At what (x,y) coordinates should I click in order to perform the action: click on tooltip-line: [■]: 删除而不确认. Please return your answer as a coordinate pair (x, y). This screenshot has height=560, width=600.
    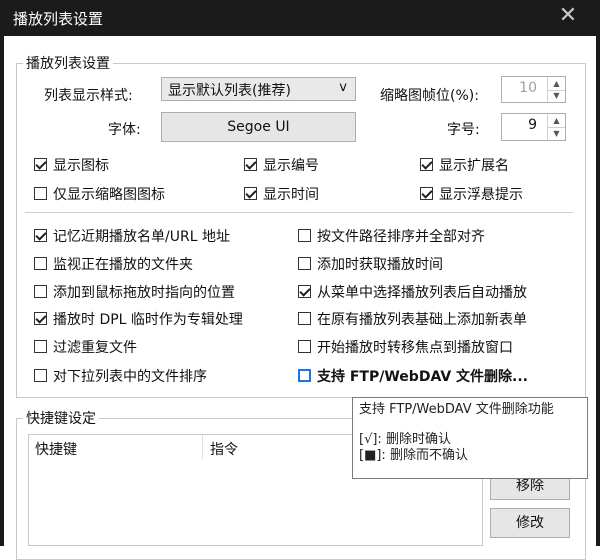
    Looking at the image, I should click on (413, 455).